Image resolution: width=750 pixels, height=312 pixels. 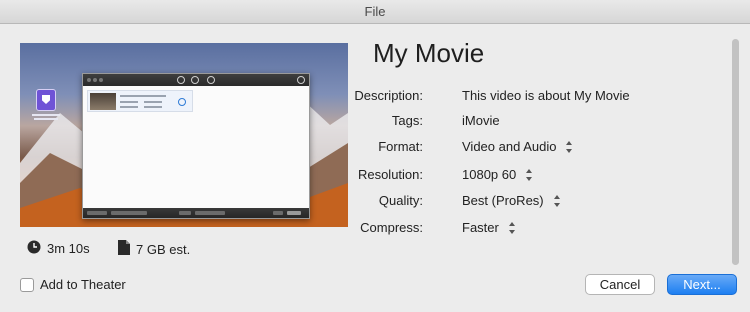 What do you see at coordinates (390, 174) in the screenshot?
I see `resolution-label: Resolution:` at bounding box center [390, 174].